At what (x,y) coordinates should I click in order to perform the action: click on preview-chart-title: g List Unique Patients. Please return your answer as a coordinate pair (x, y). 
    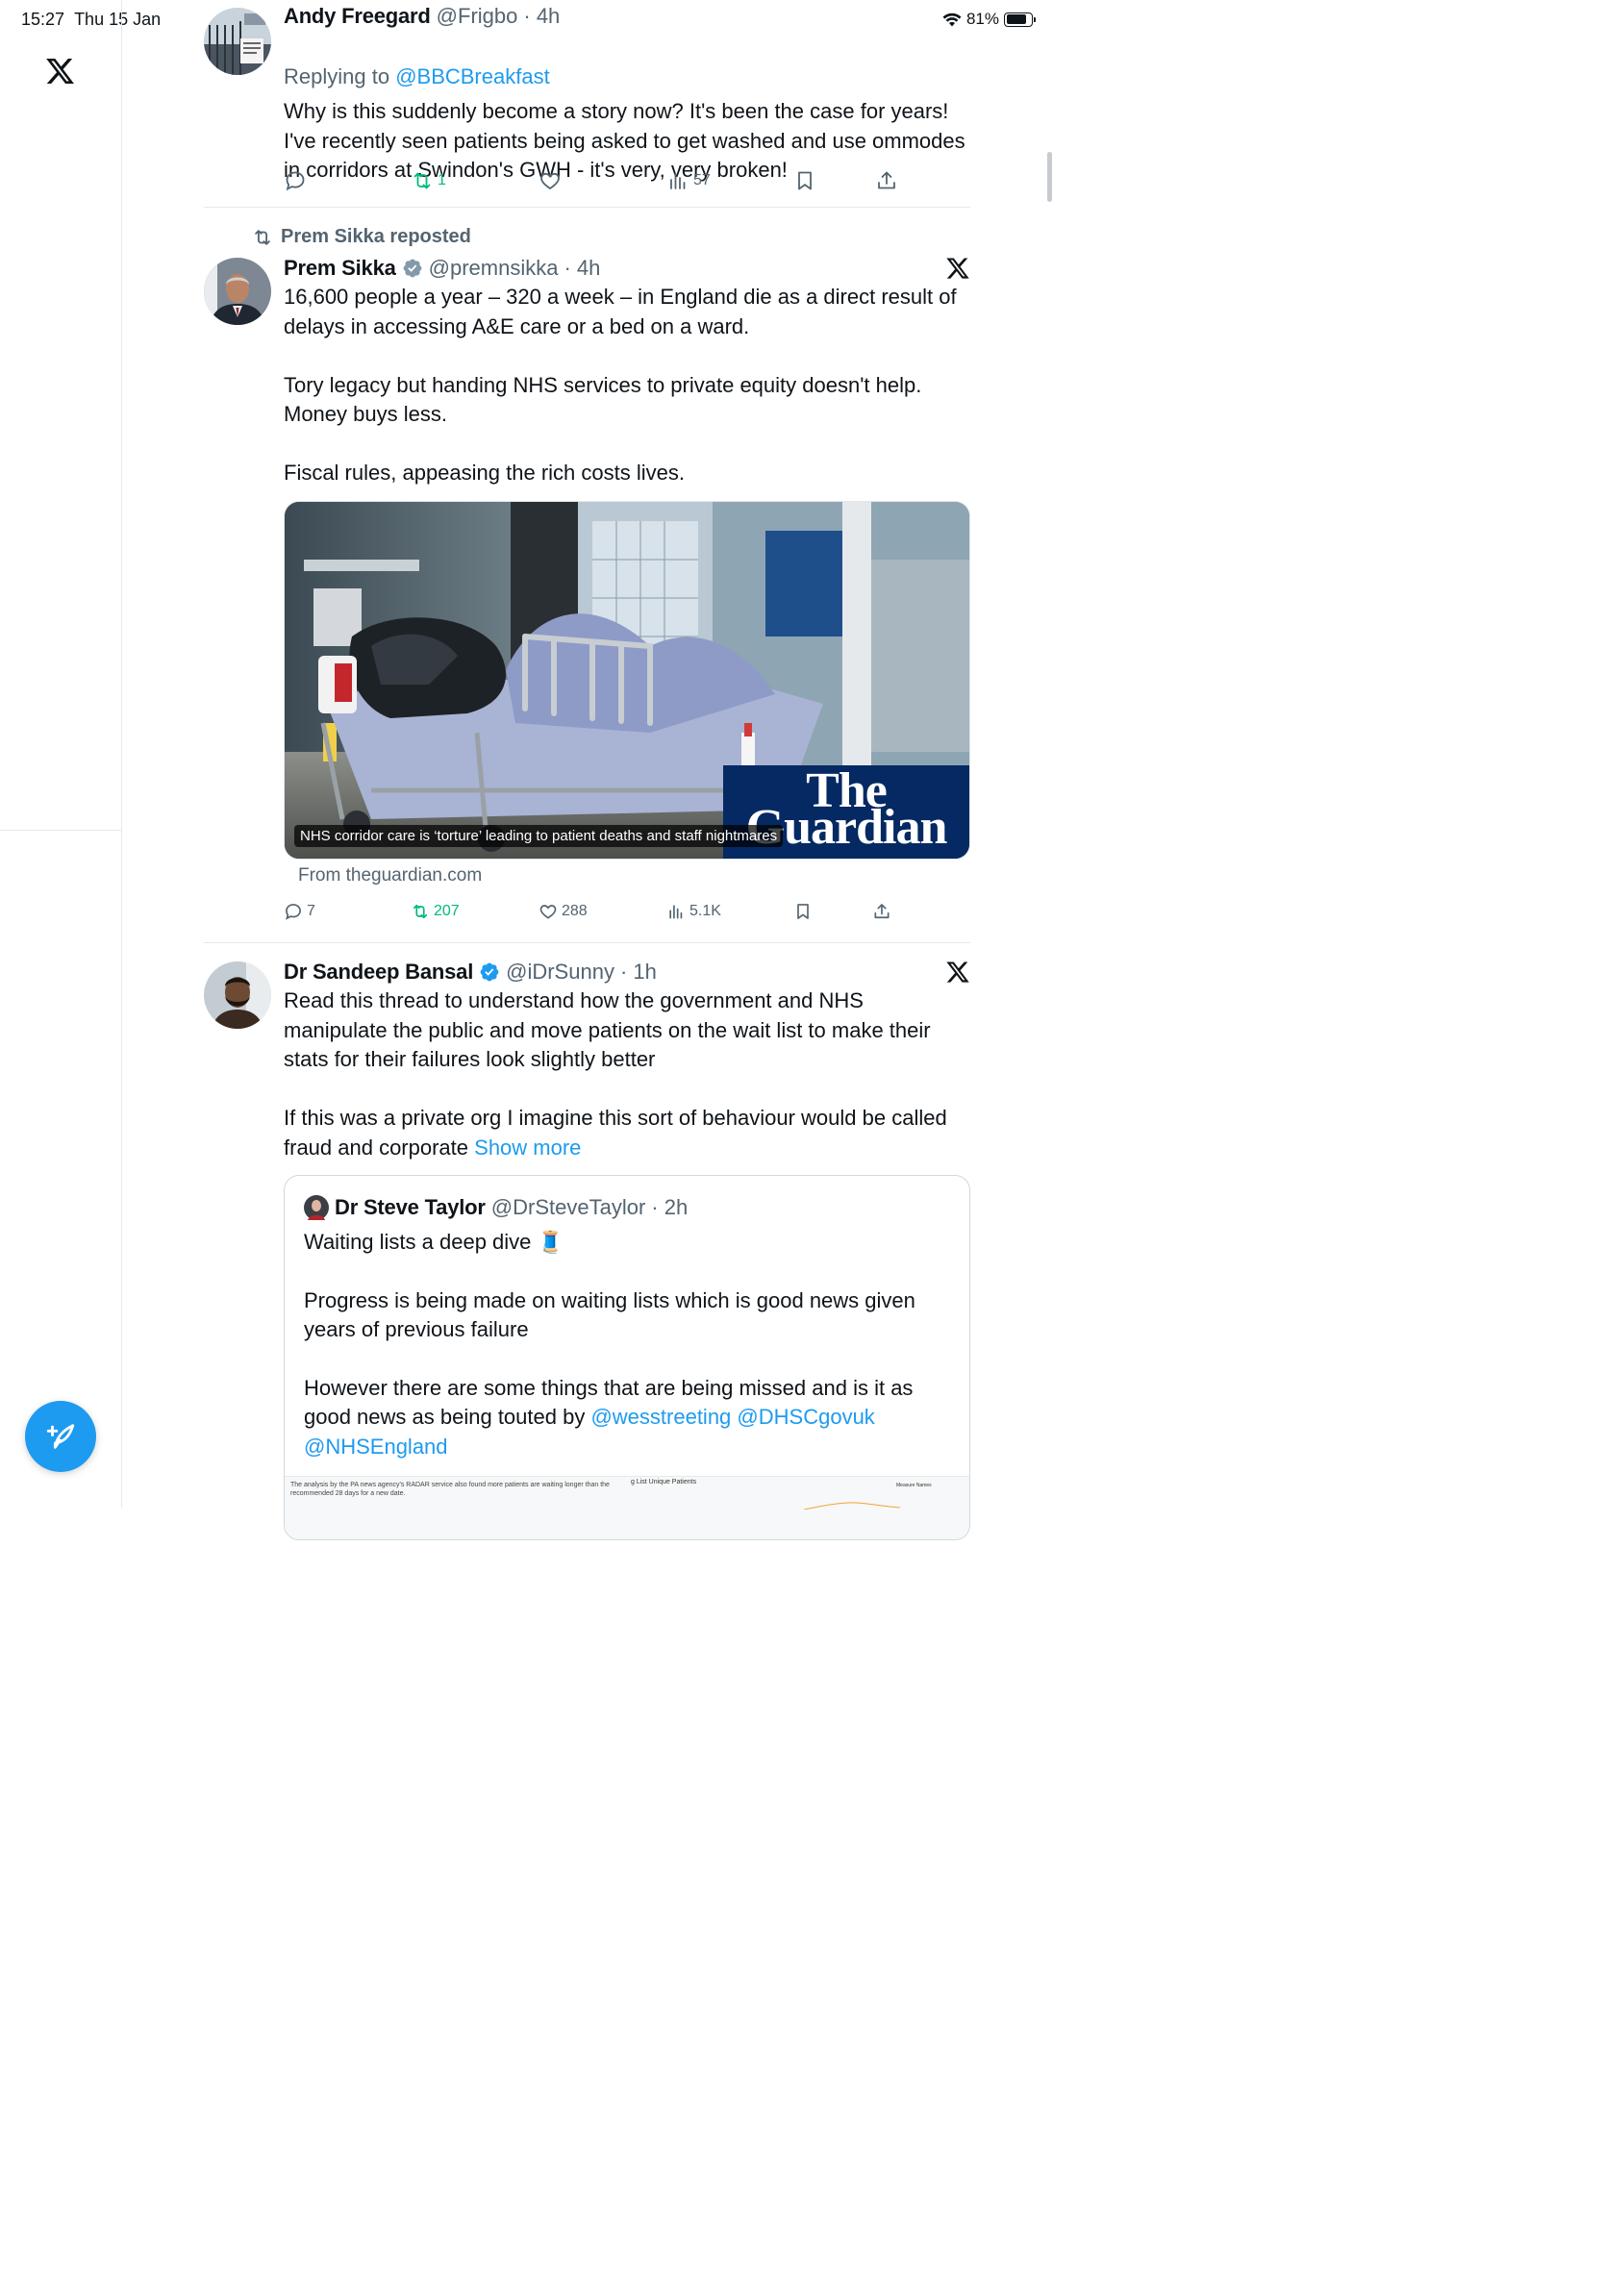
    Looking at the image, I should click on (664, 1482).